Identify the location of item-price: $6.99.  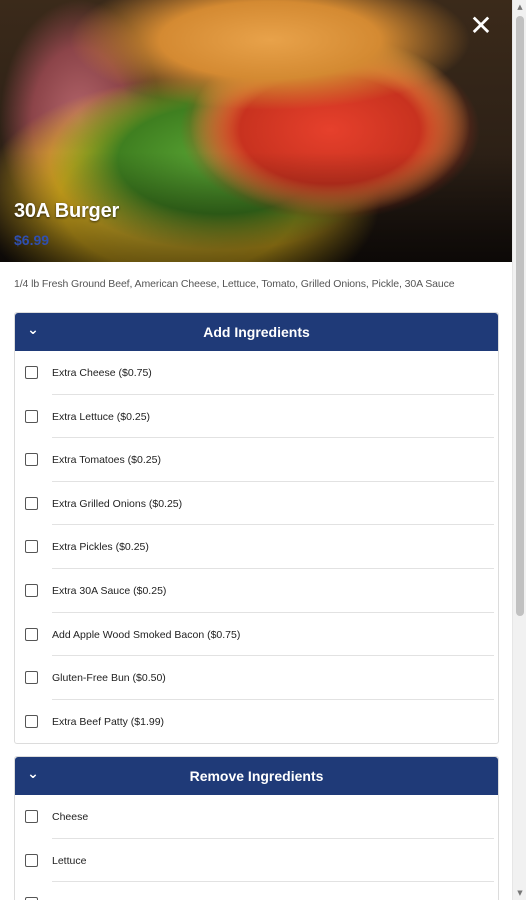
(32, 240).